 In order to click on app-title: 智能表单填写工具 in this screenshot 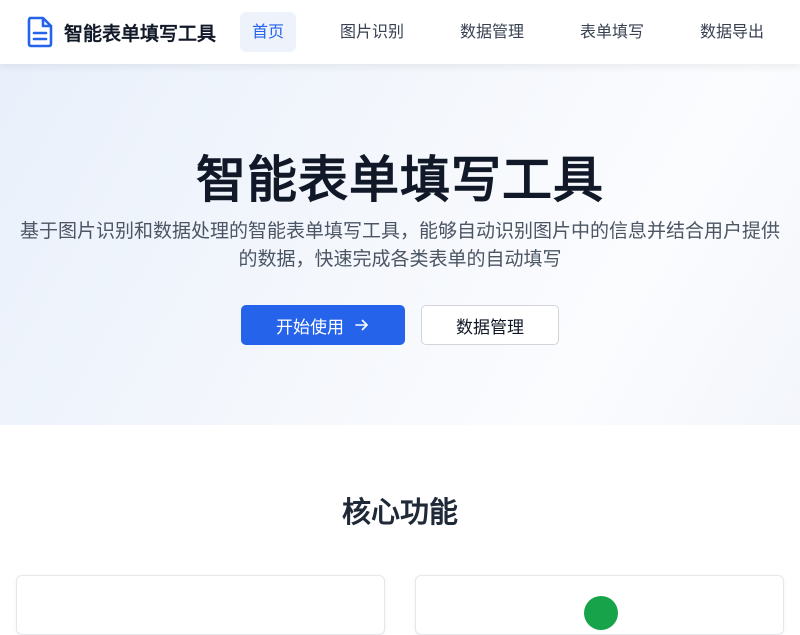, I will do `click(140, 33)`.